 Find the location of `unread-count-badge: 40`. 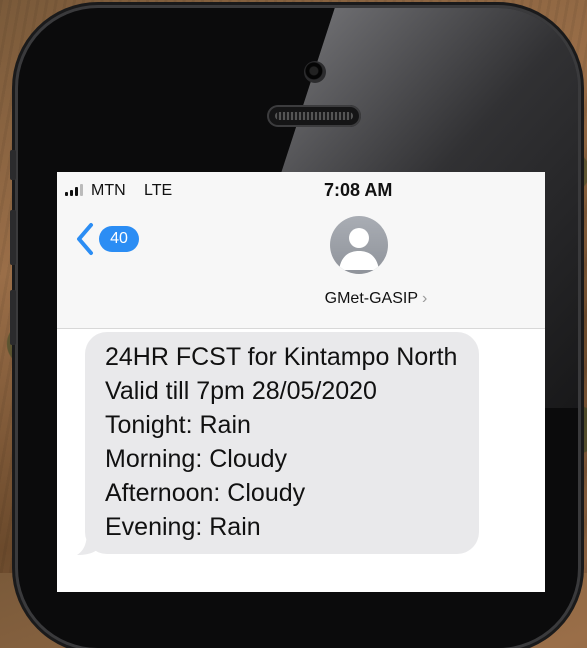

unread-count-badge: 40 is located at coordinates (119, 239).